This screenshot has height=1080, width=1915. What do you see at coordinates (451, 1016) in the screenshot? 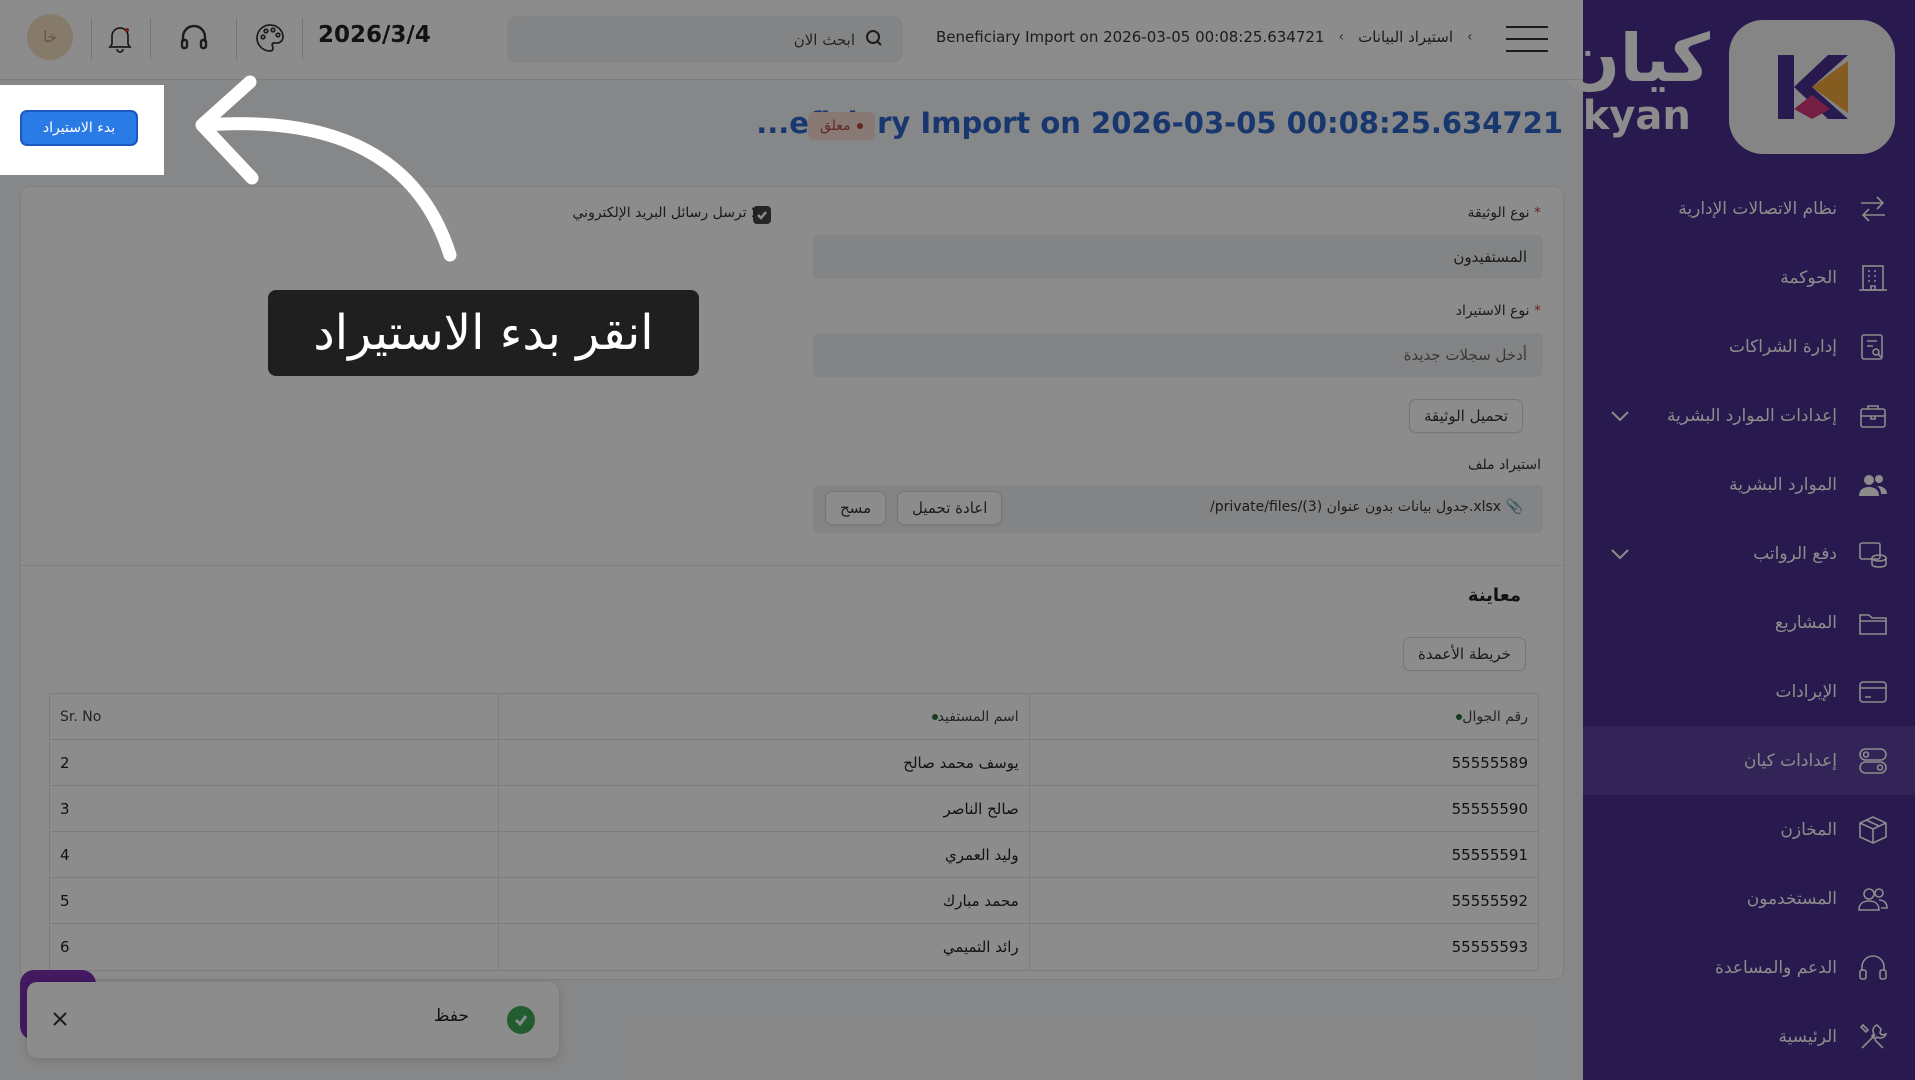
I see `toast-message: حفظ` at bounding box center [451, 1016].